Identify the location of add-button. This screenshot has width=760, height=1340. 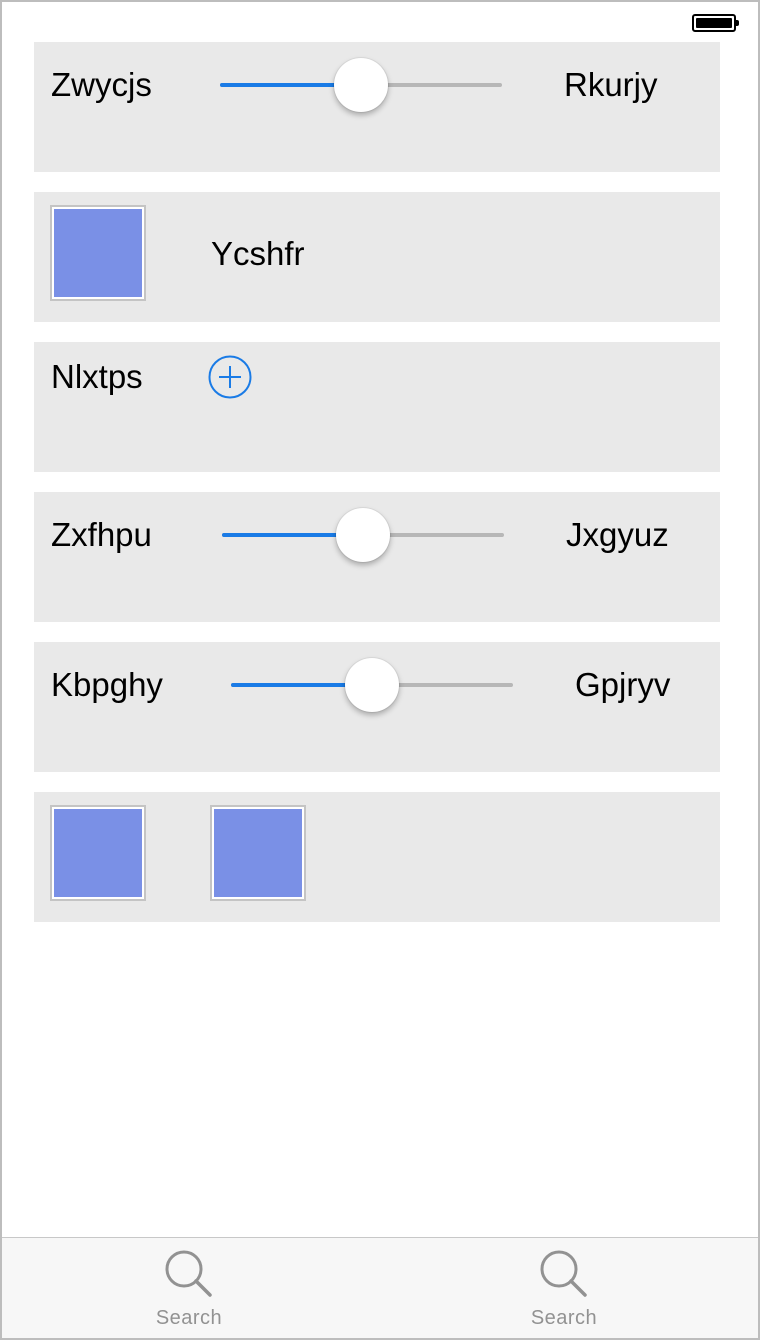
(230, 377).